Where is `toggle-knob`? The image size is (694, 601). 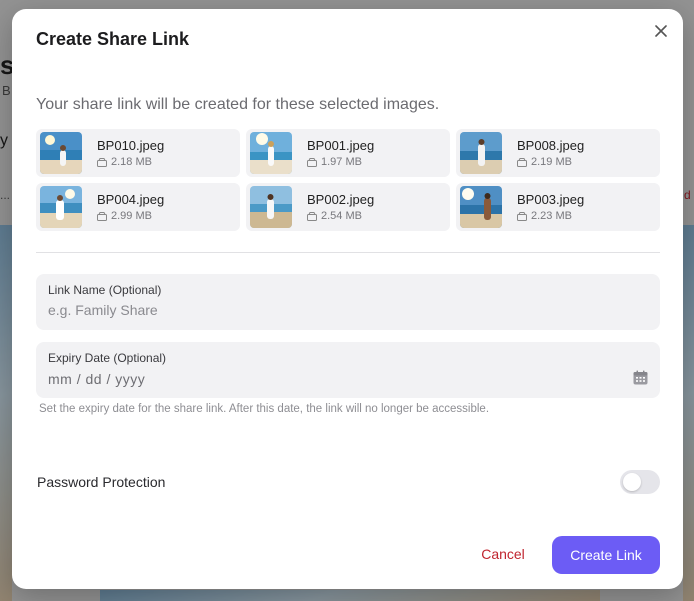
toggle-knob is located at coordinates (632, 482).